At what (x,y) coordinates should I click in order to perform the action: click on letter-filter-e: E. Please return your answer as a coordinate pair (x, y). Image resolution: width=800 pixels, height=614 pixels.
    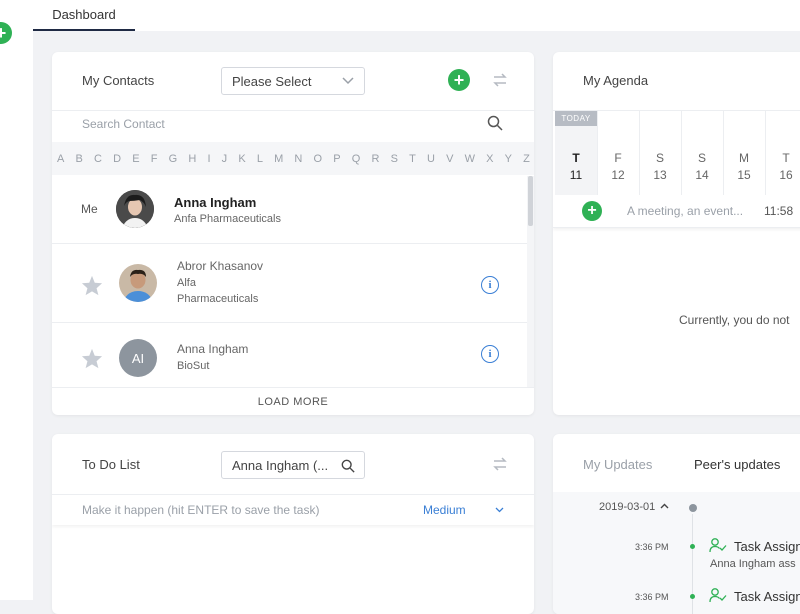
    Looking at the image, I should click on (135, 159).